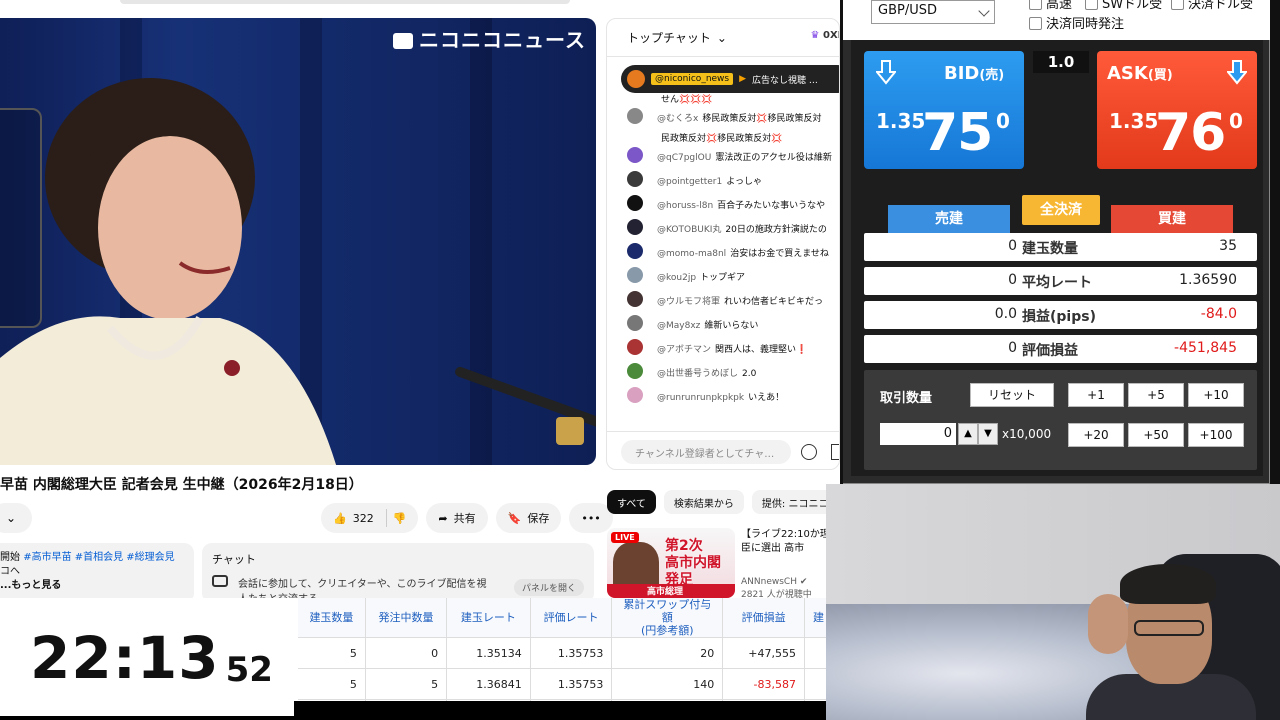 The height and width of the screenshot is (720, 1280). What do you see at coordinates (733, 351) in the screenshot?
I see `chat-message: @アボチマン 関西人は、義理堅い❗` at bounding box center [733, 351].